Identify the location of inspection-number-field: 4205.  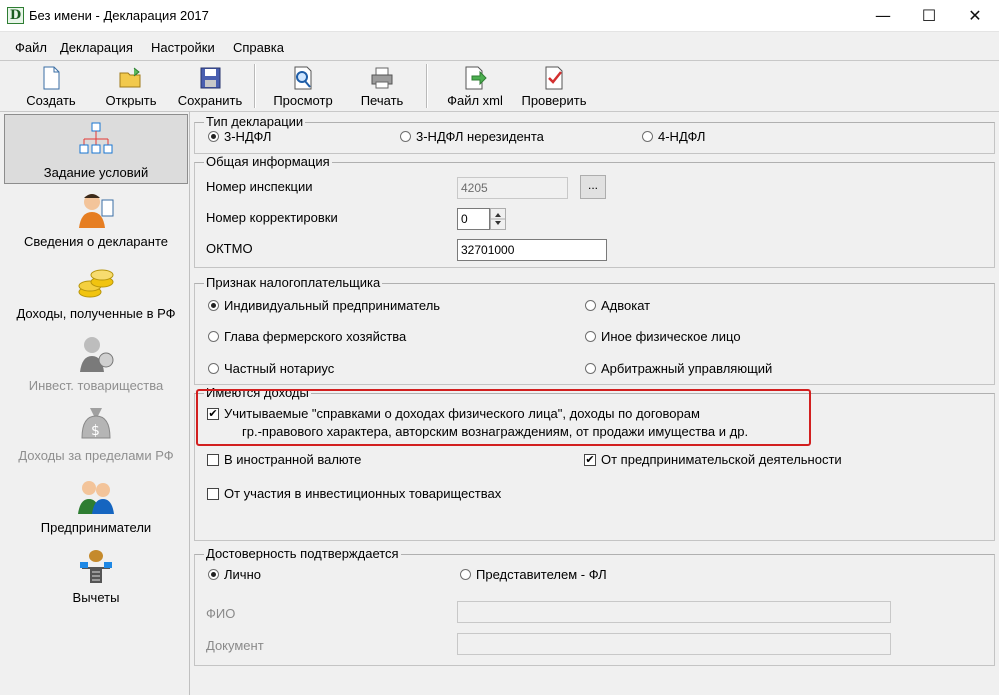
(512, 188).